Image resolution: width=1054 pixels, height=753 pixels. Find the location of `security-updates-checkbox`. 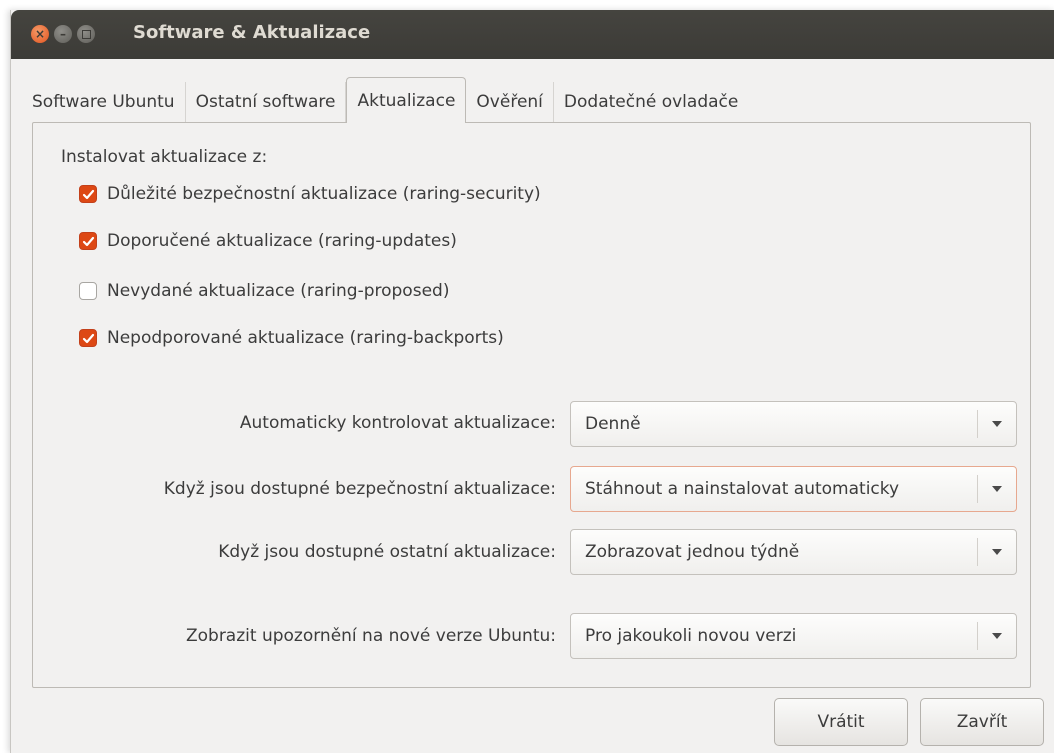

security-updates-checkbox is located at coordinates (88, 194).